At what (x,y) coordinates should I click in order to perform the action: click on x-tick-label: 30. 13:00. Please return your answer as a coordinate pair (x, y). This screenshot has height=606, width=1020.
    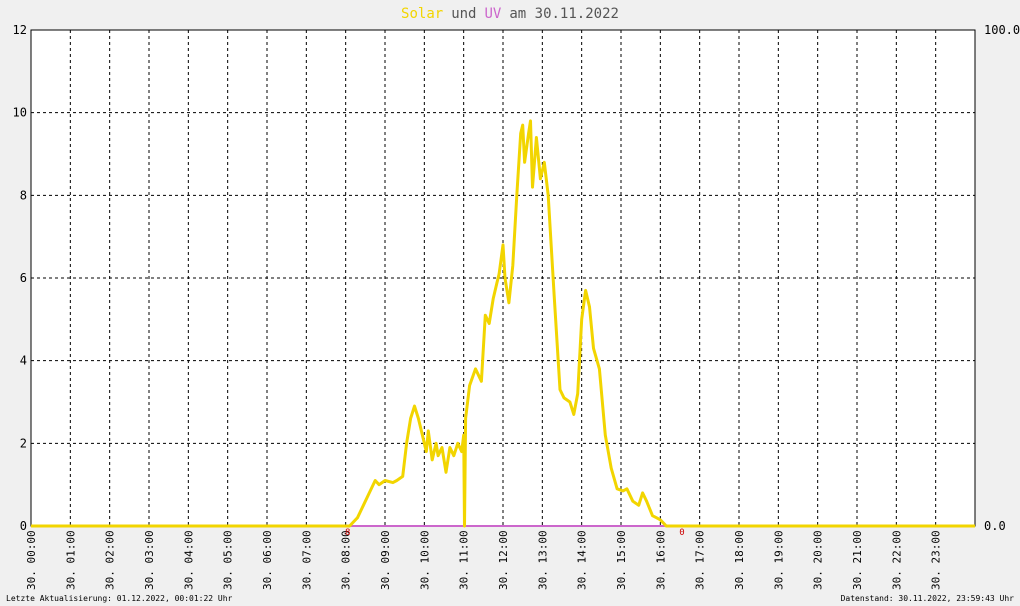
    Looking at the image, I should click on (542, 560).